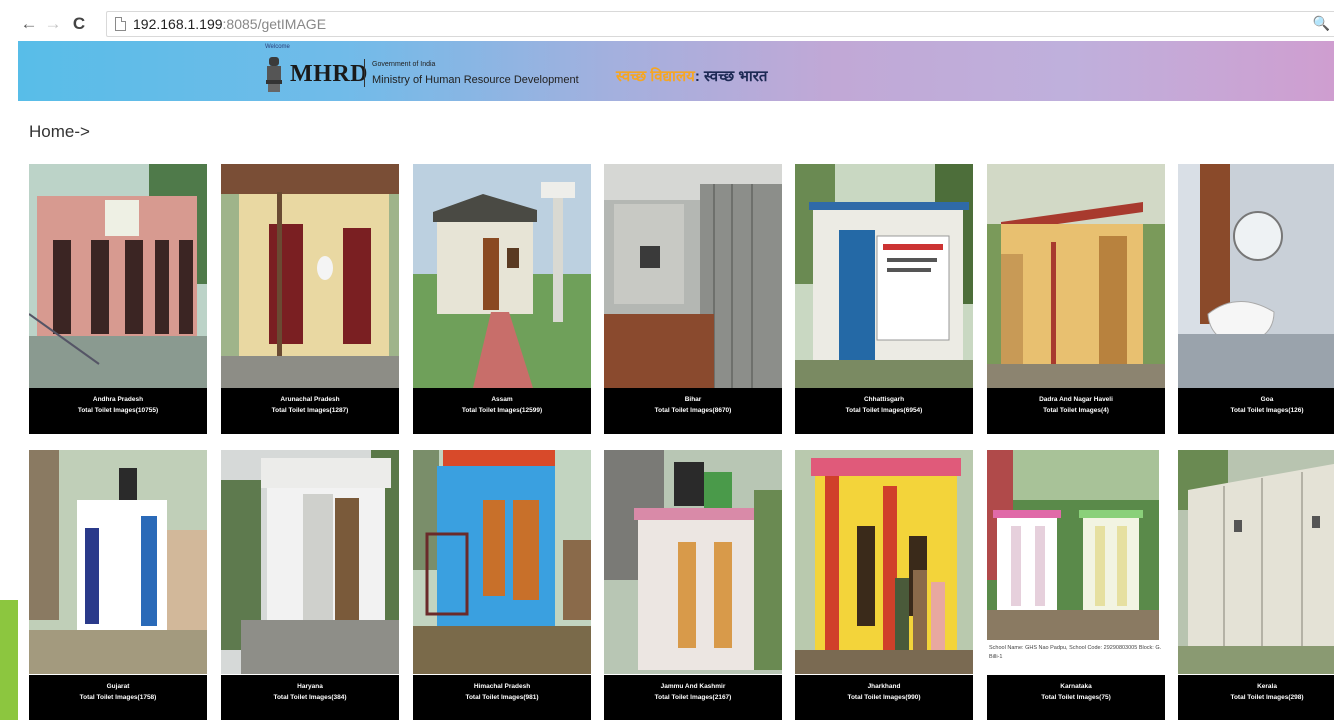  I want to click on state-name: Goa, so click(1267, 399).